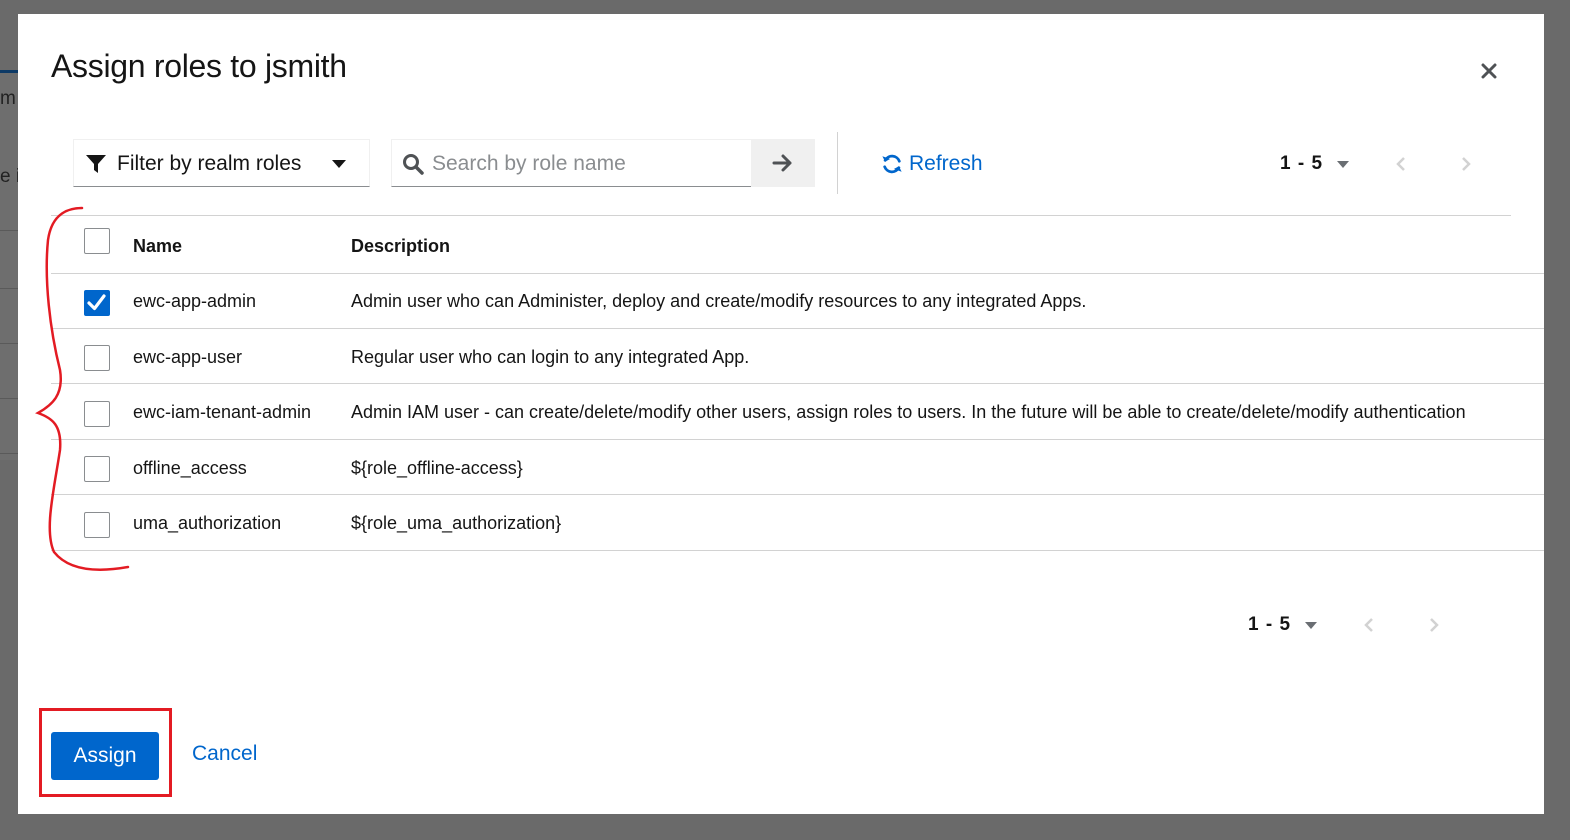 The width and height of the screenshot is (1570, 840). I want to click on annotation-brace, so click(82, 388).